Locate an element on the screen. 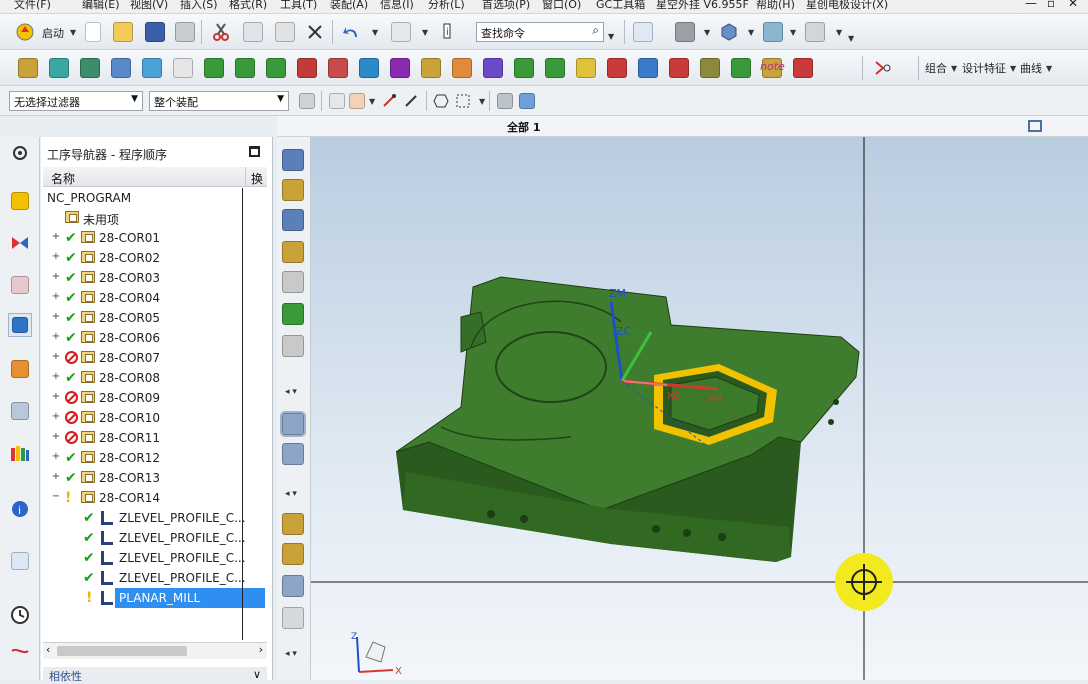  new-file-icon is located at coordinates (93, 32).